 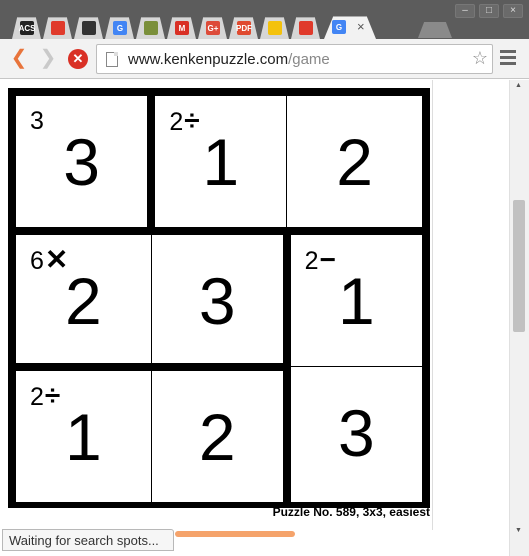 I want to click on address-bar: www.kenkenpuzzle.com/game ☆, so click(x=294, y=59).